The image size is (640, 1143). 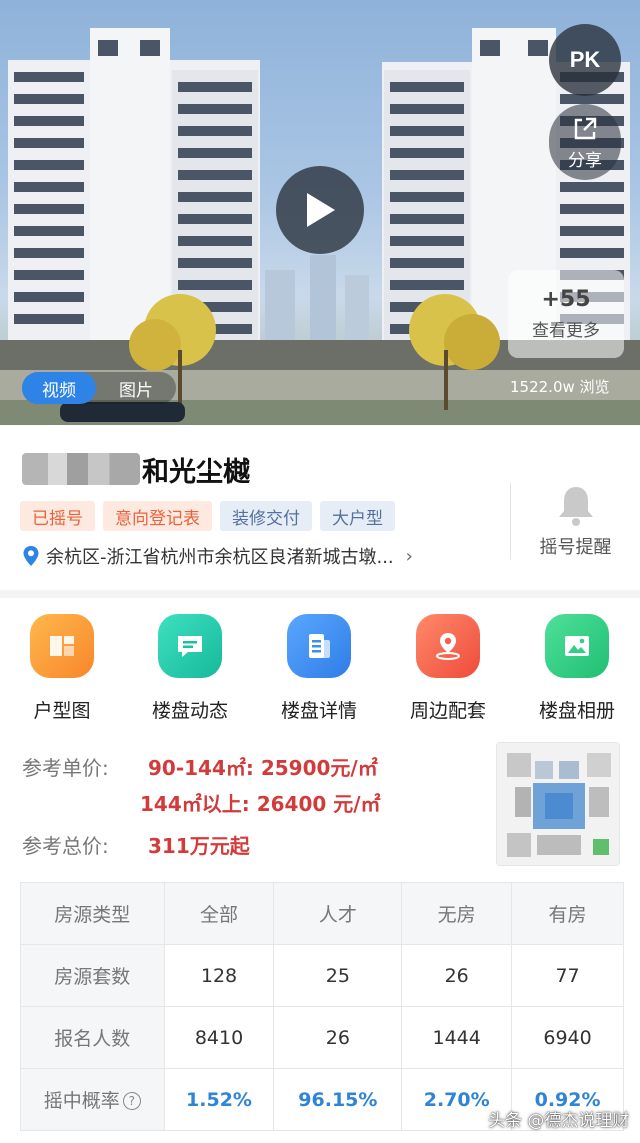 I want to click on table-header-cell: 全部, so click(x=219, y=913).